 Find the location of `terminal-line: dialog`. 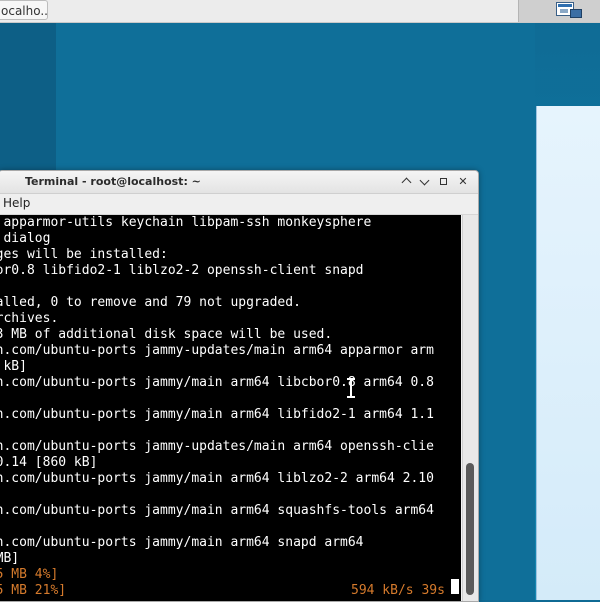

terminal-line: dialog is located at coordinates (27, 238).